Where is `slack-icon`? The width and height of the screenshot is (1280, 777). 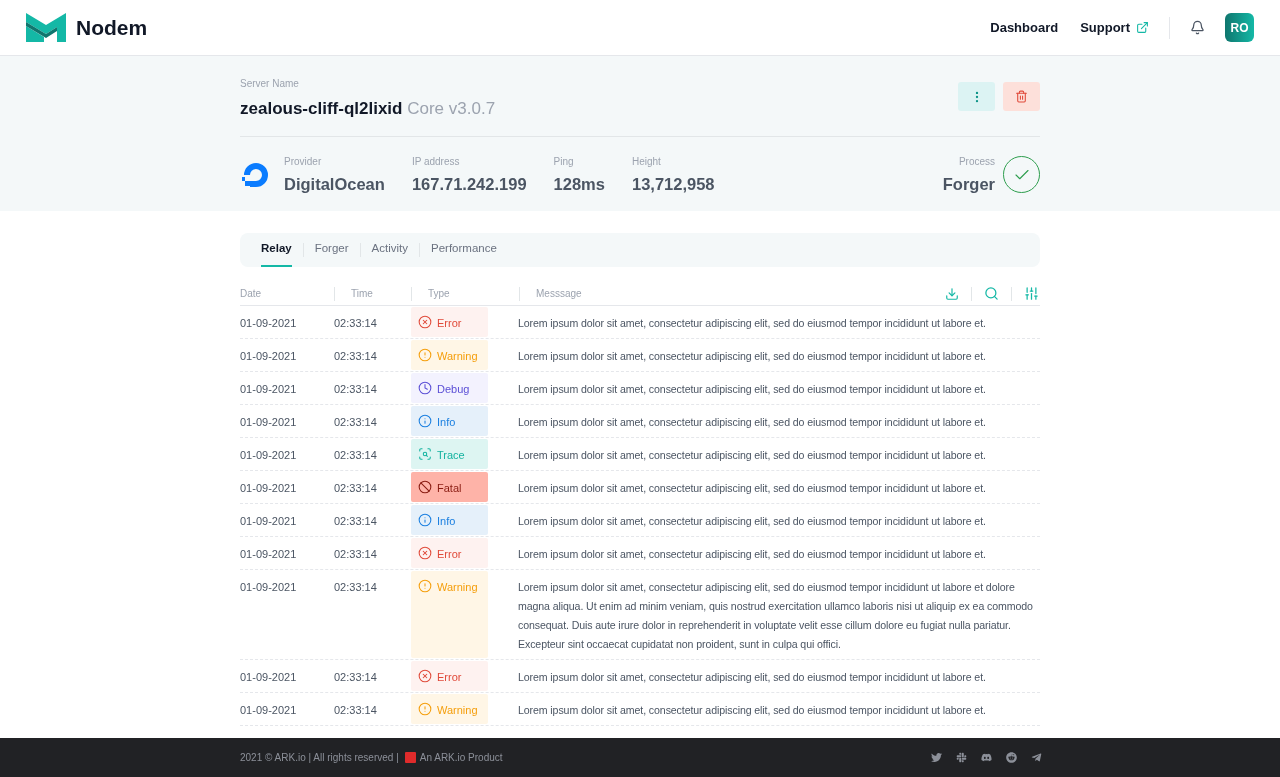
slack-icon is located at coordinates (961, 757).